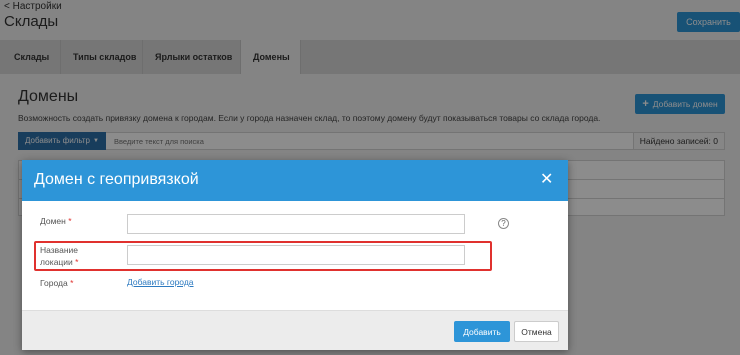 This screenshot has height=355, width=740. What do you see at coordinates (536, 331) in the screenshot?
I see `cancel-button: Отмена` at bounding box center [536, 331].